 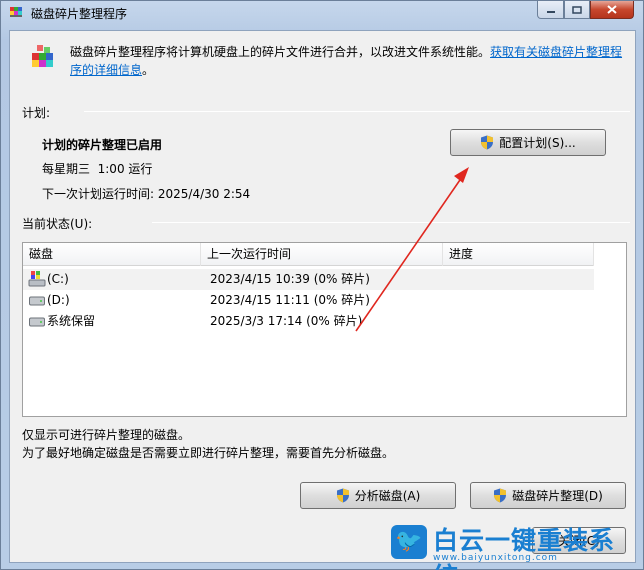 I want to click on maximize-button, so click(x=577, y=10).